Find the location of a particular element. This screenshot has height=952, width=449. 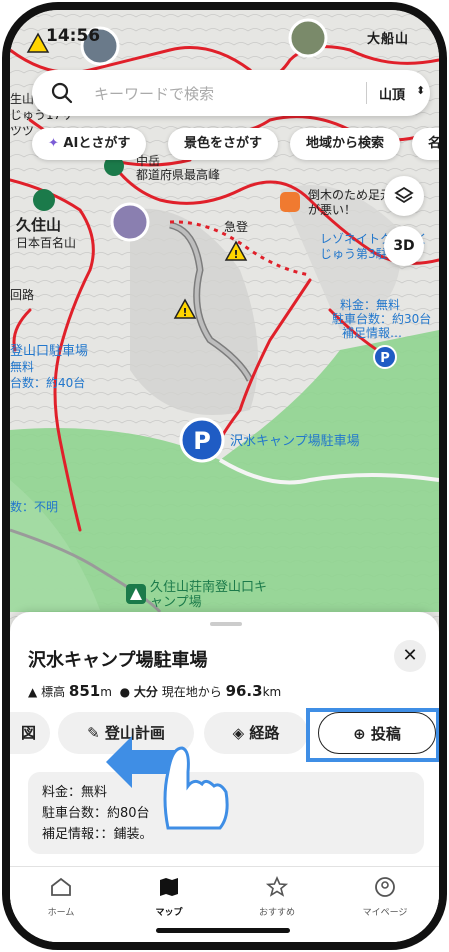

route-label: 経路 is located at coordinates (264, 733).